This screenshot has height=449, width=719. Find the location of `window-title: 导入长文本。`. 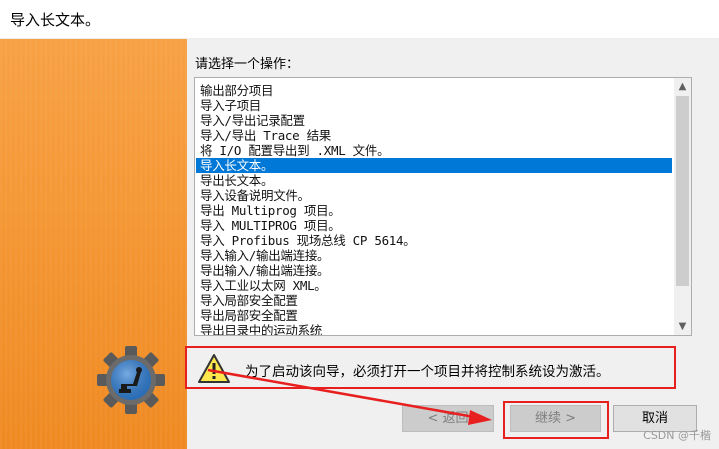

window-title: 导入长文本。 is located at coordinates (55, 20).